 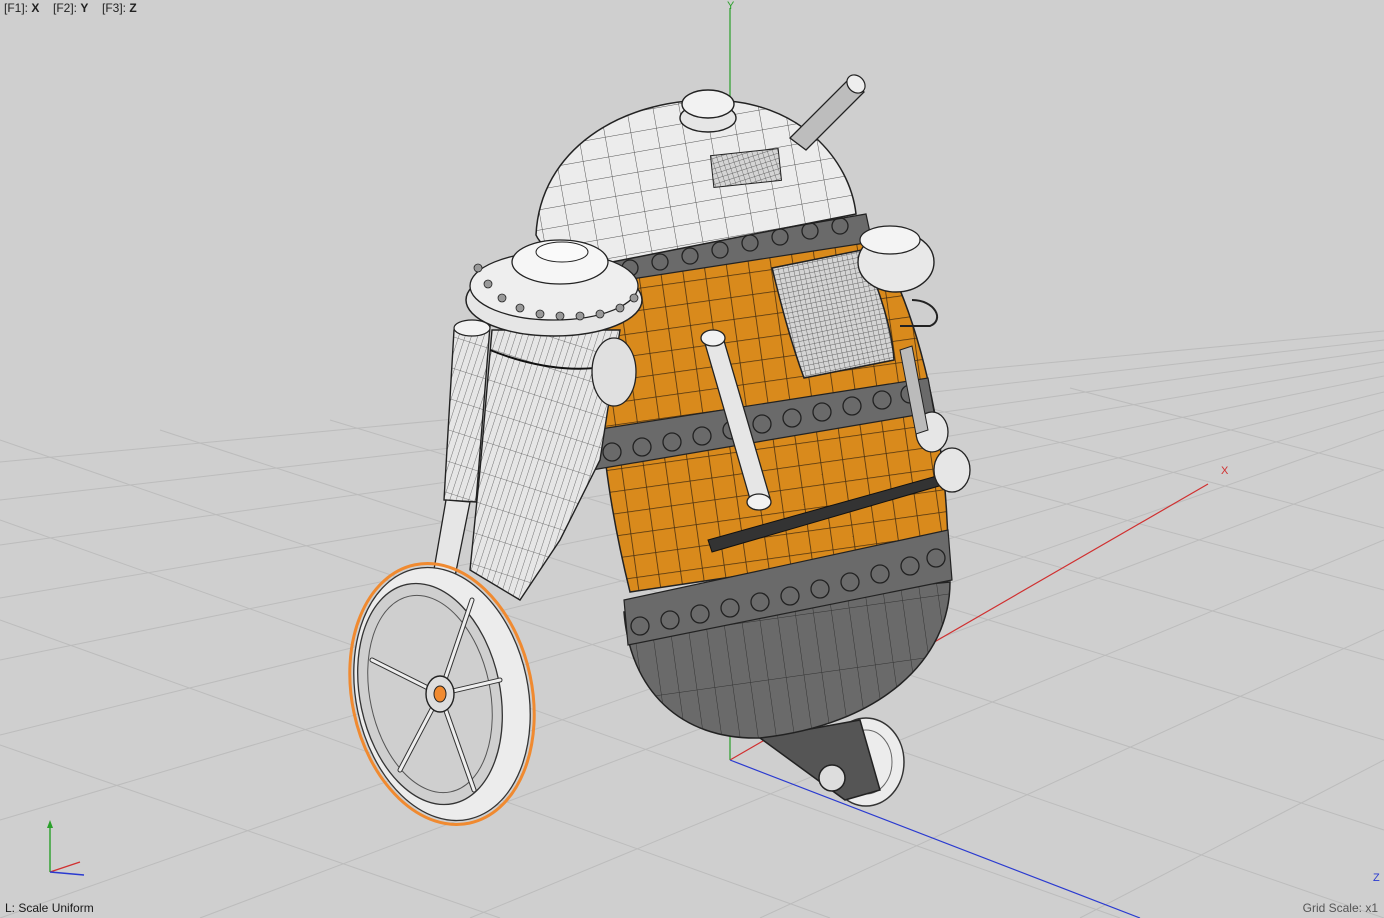 I want to click on z-axis-line, so click(x=935, y=838).